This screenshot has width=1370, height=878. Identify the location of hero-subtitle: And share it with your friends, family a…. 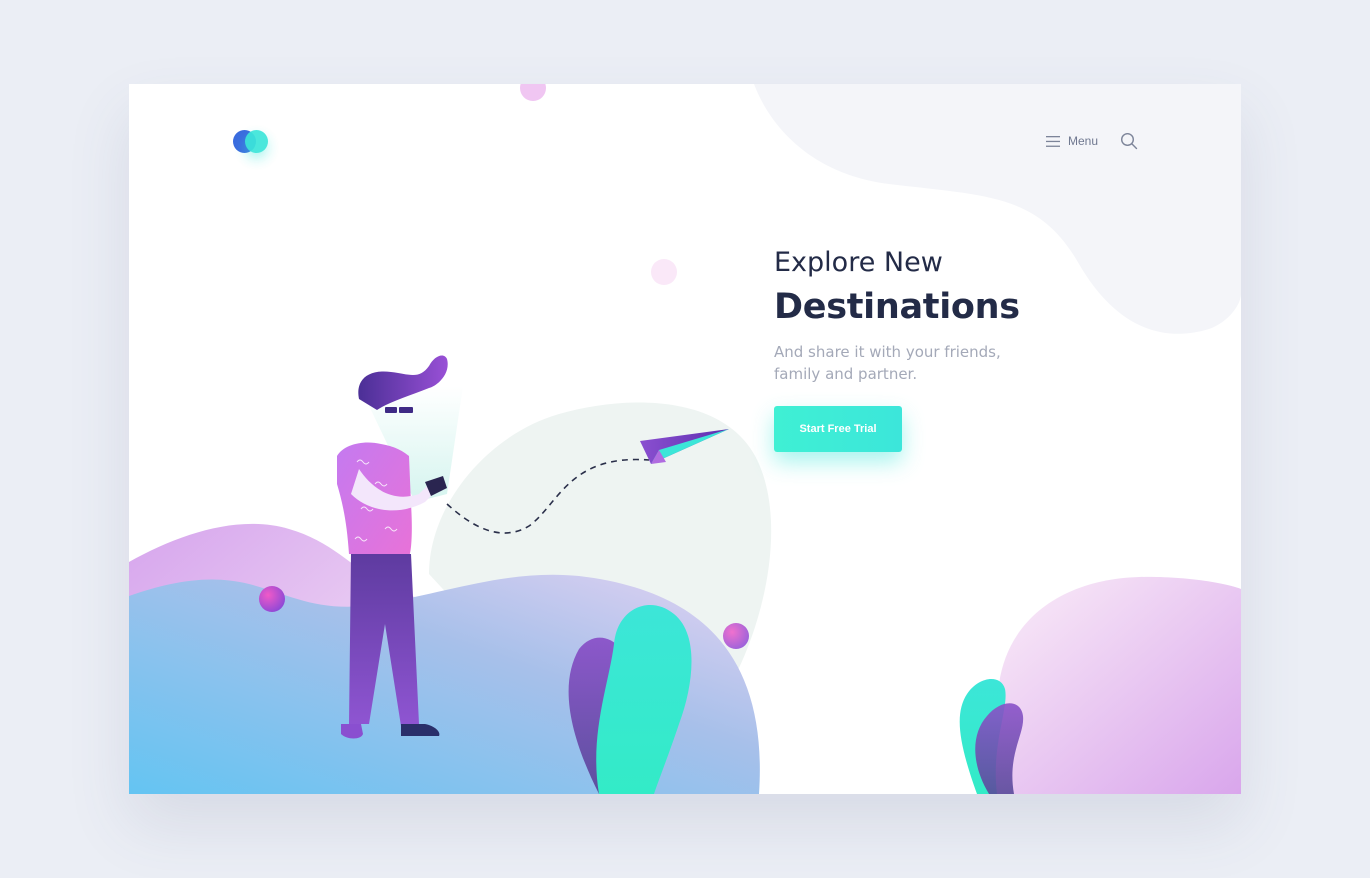
(887, 363).